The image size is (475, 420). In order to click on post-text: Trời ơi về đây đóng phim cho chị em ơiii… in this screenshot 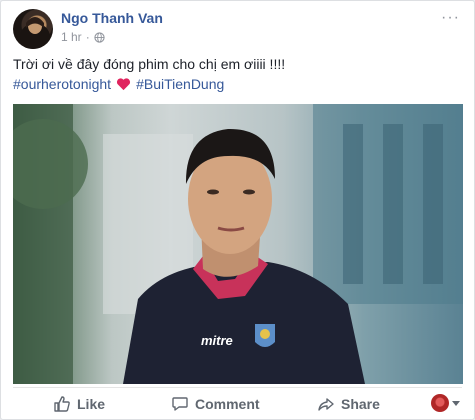, I will do `click(149, 64)`.